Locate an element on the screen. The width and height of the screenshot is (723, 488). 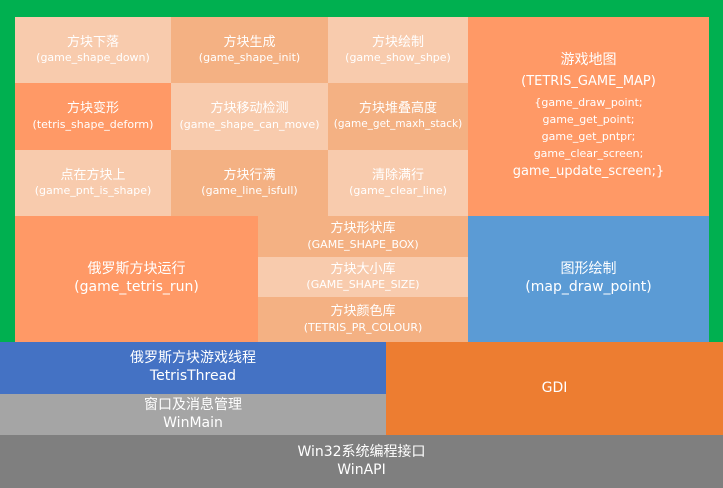
winapi-layer: Win32系统编程接口 WinAPI is located at coordinates (361, 461).